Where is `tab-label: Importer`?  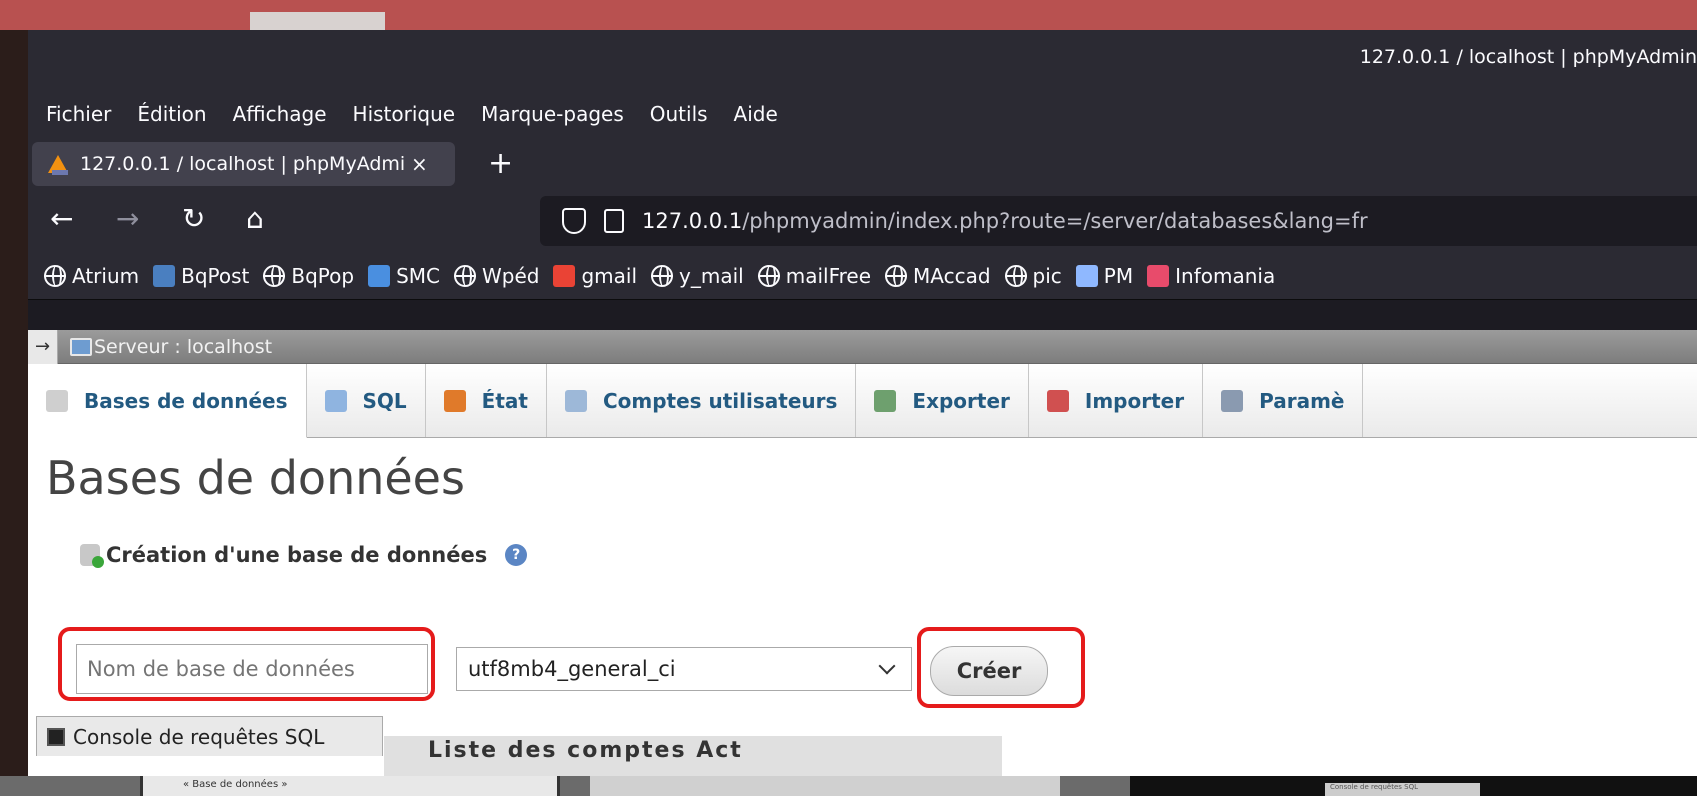
tab-label: Importer is located at coordinates (1134, 400).